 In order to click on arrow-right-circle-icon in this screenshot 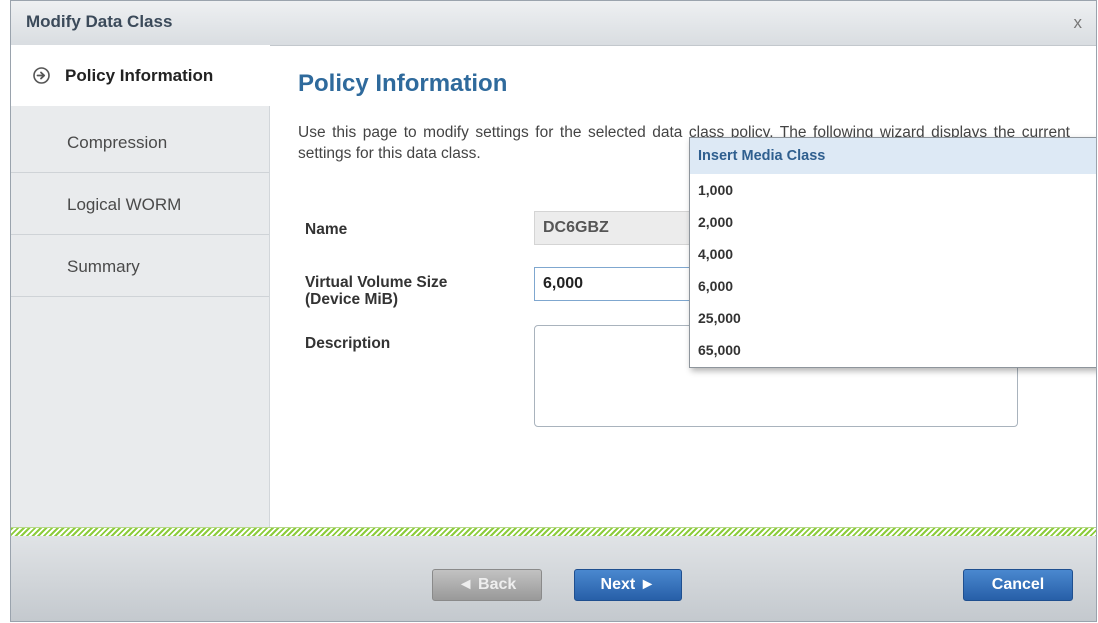, I will do `click(41, 75)`.